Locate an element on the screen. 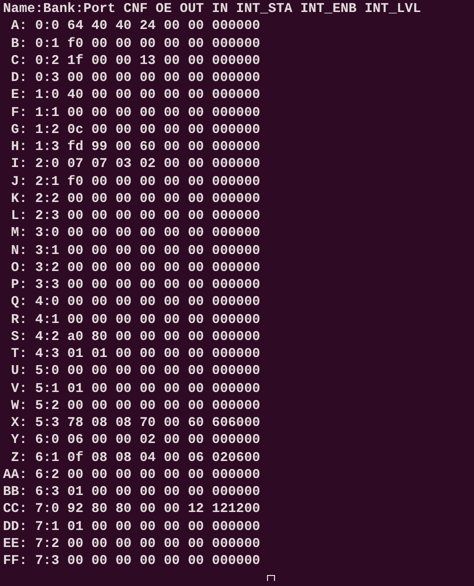 This screenshot has width=474, height=586. register-line: M: 3:0 00 00 00 00 00 00 000000 is located at coordinates (135, 233).